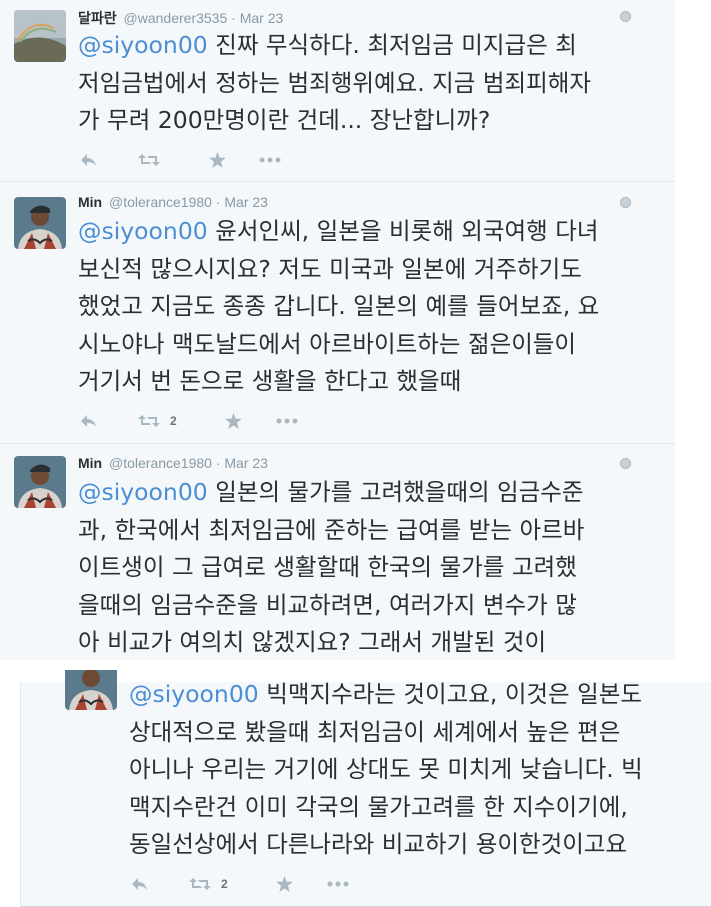 The width and height of the screenshot is (711, 907). I want to click on tweet-text-line: 동일선상에서 다른나라와 비교하기 용이한것이고요, so click(378, 844).